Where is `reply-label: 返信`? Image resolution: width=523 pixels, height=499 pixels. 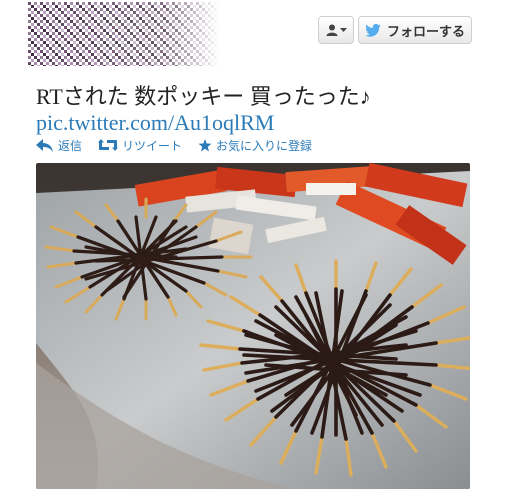
reply-label: 返信 is located at coordinates (70, 145).